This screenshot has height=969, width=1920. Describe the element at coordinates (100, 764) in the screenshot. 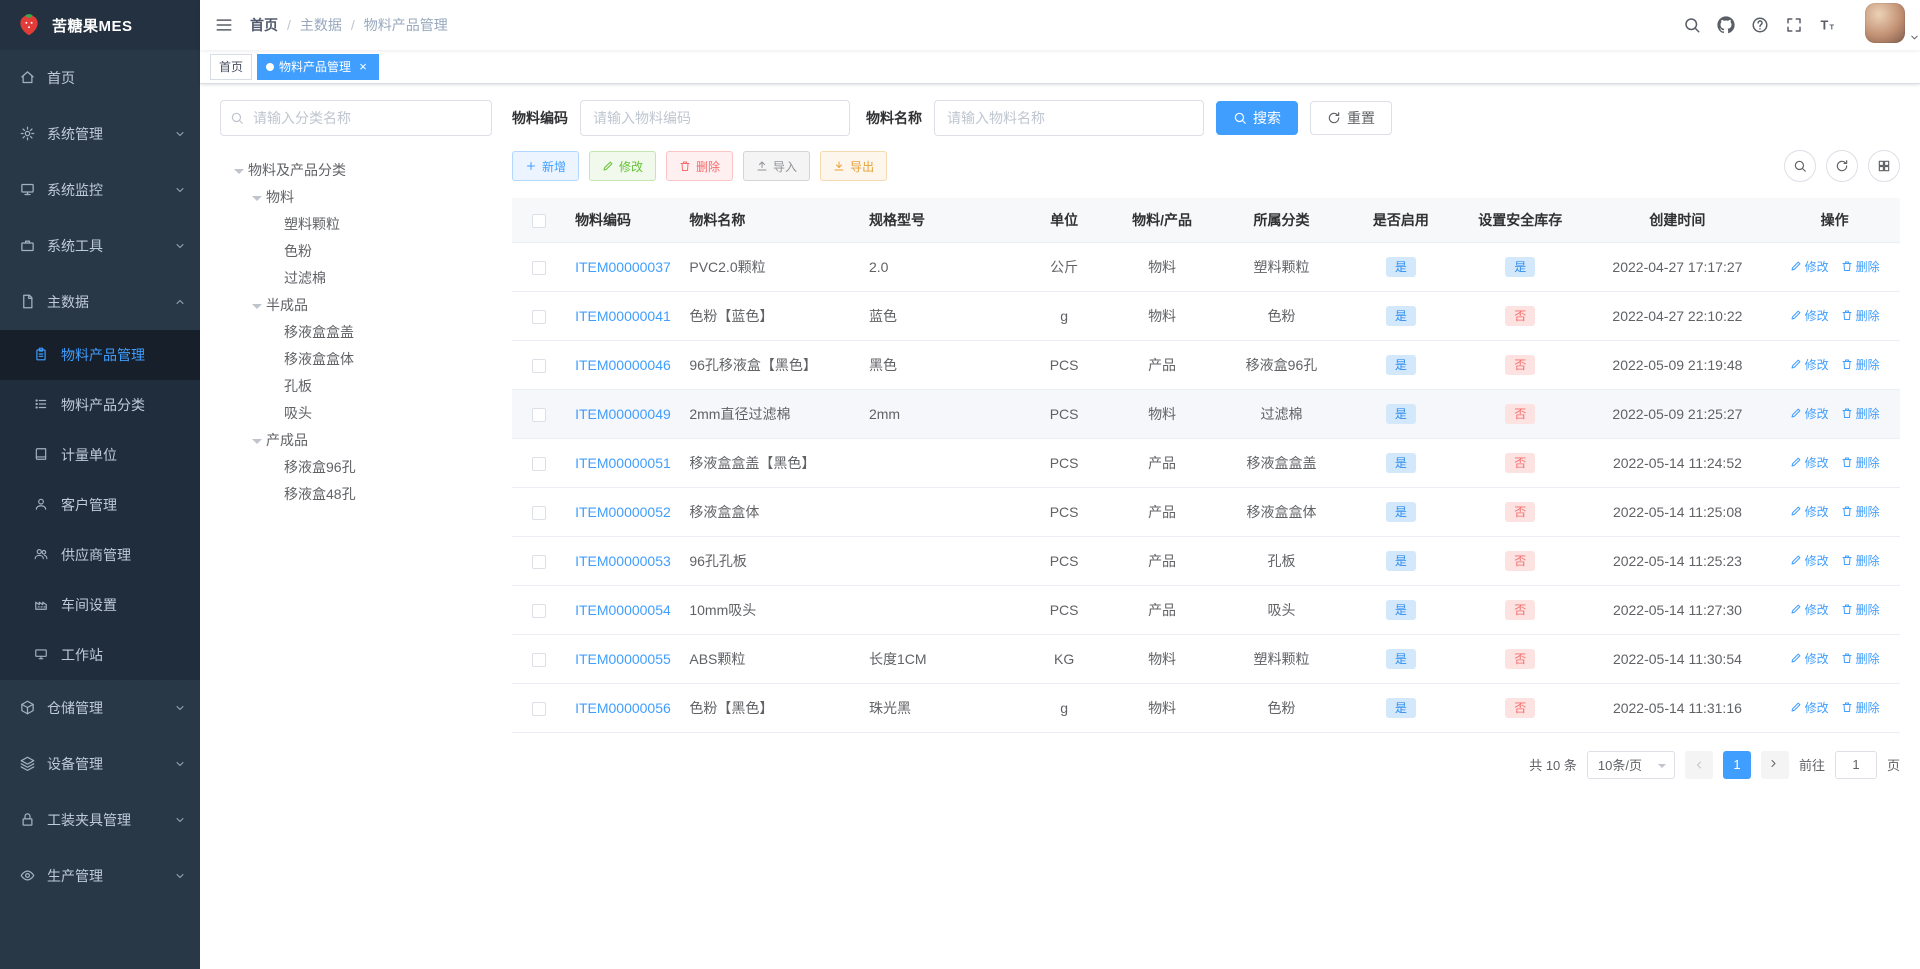

I see `sidebar-item-设备管理: 设备管理` at that location.